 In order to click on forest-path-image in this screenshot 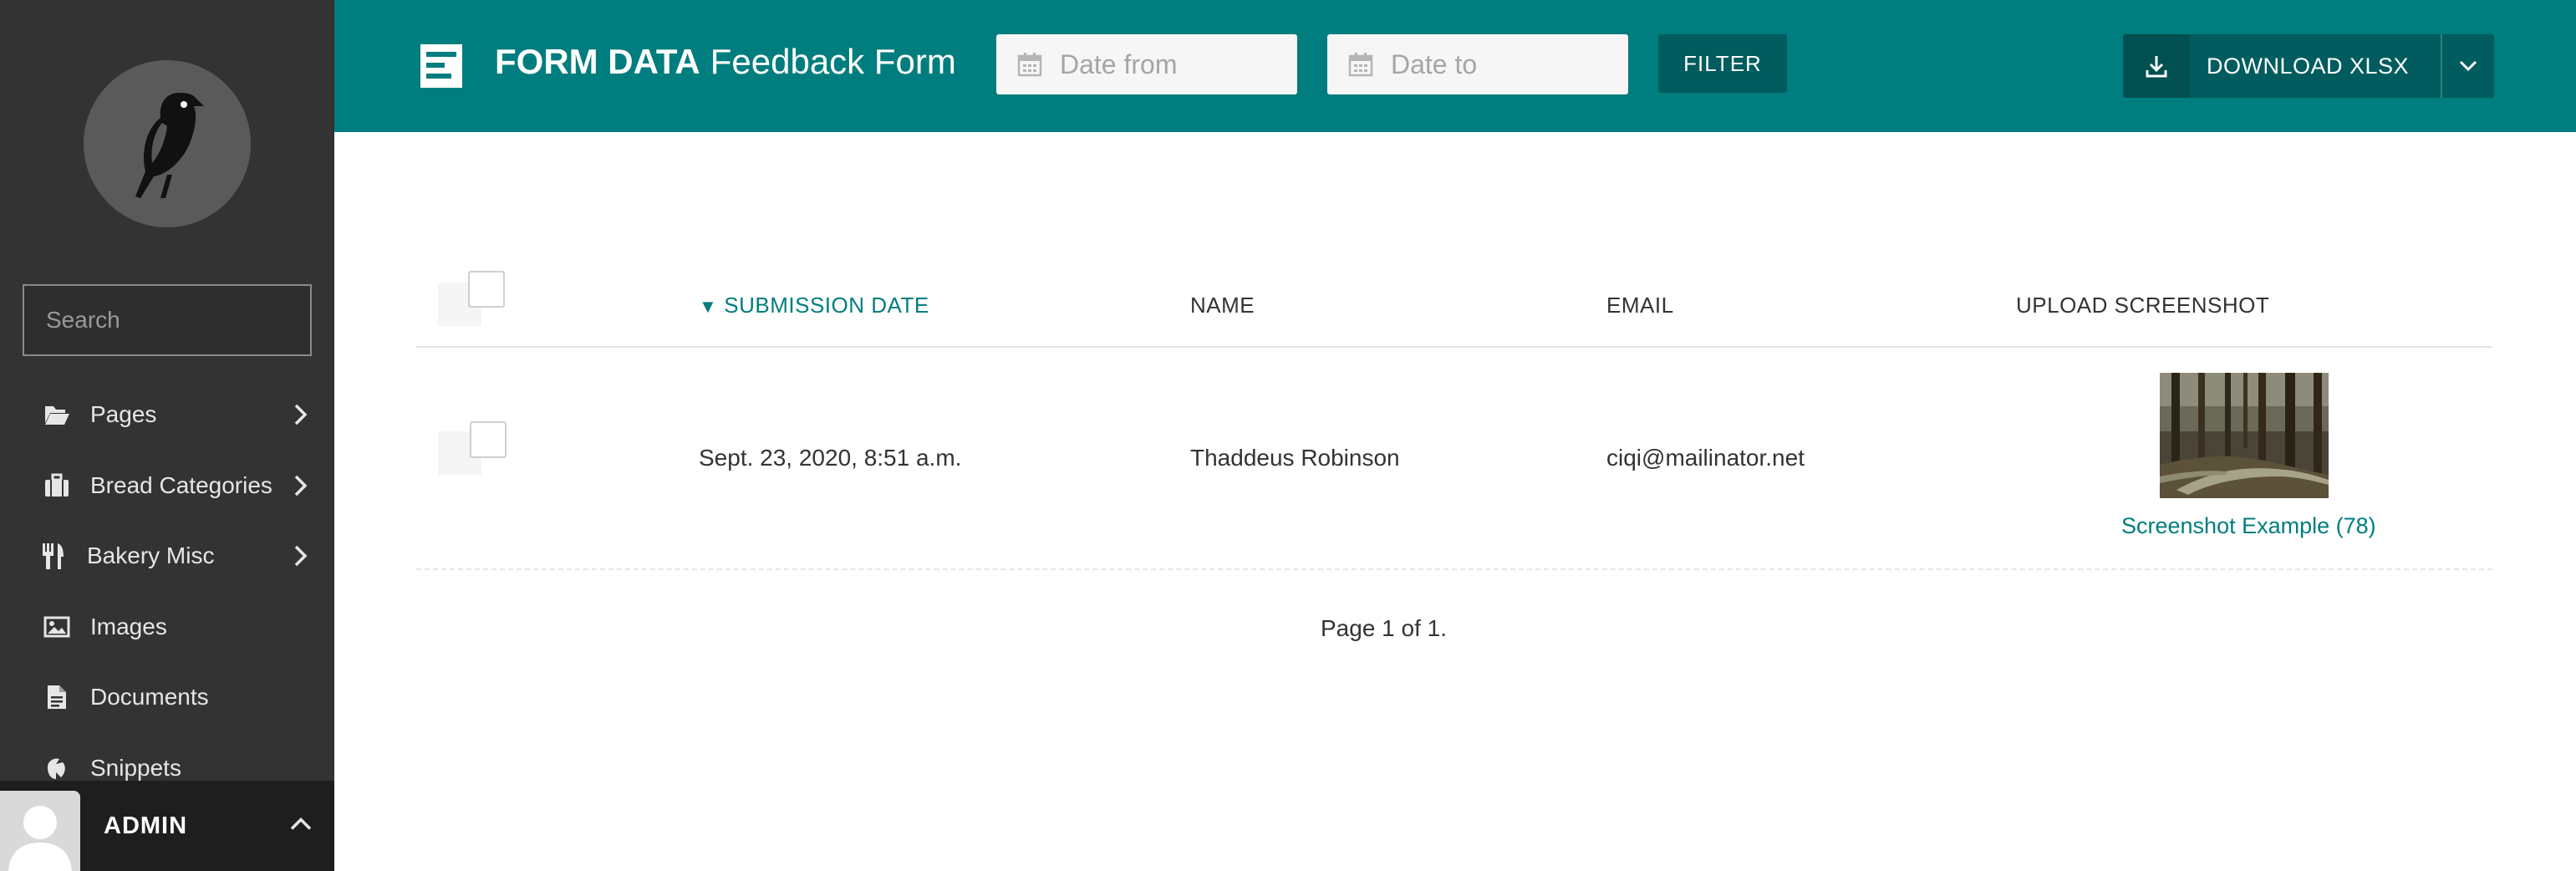, I will do `click(2244, 435)`.